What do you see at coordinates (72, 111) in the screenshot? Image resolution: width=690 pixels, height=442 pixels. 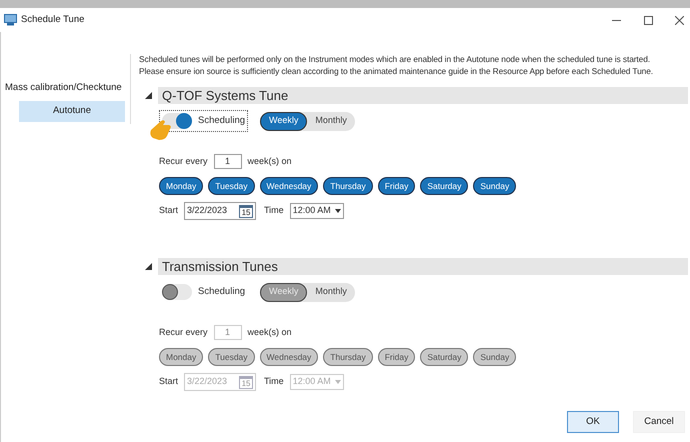 I see `sidebar-item: Autotune` at bounding box center [72, 111].